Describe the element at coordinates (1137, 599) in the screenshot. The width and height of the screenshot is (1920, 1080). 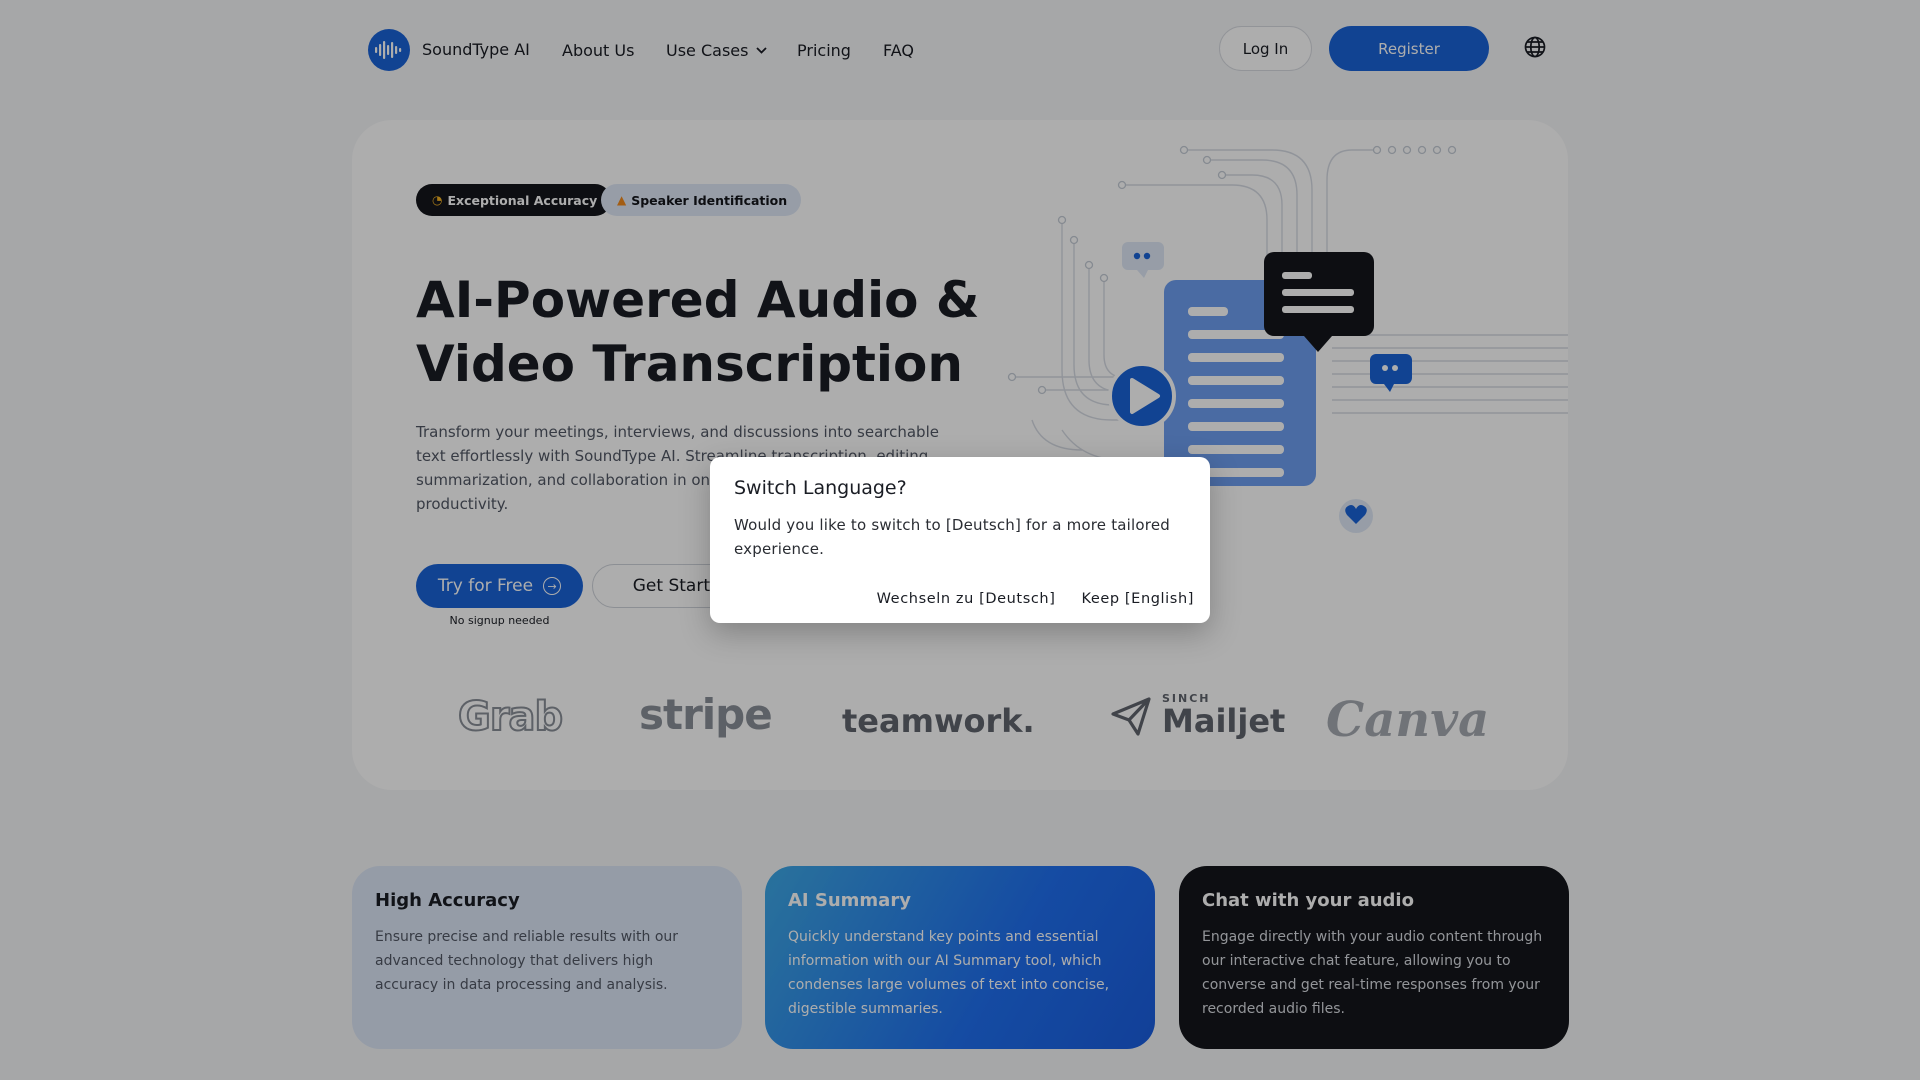
I see `keep-english-button: Keep [English]` at that location.